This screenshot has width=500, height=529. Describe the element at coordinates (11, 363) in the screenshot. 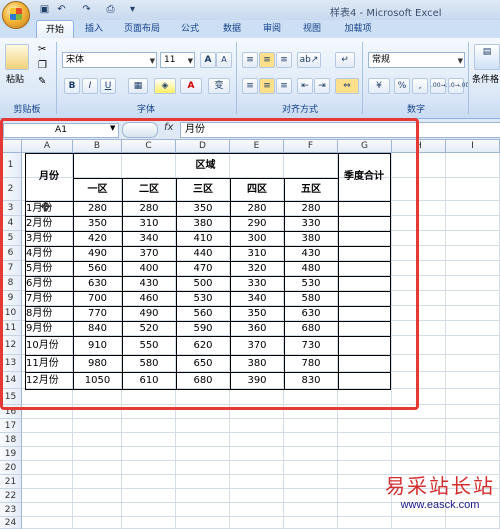

I see `row-header-13: 13` at that location.